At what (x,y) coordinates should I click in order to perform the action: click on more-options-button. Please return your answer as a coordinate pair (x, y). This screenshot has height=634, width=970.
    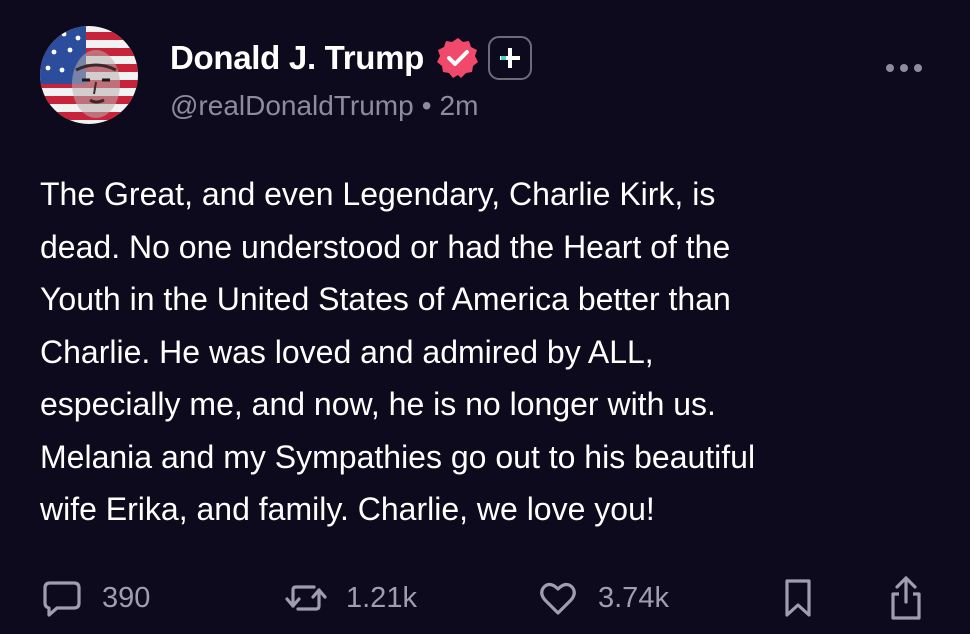
    Looking at the image, I should click on (904, 68).